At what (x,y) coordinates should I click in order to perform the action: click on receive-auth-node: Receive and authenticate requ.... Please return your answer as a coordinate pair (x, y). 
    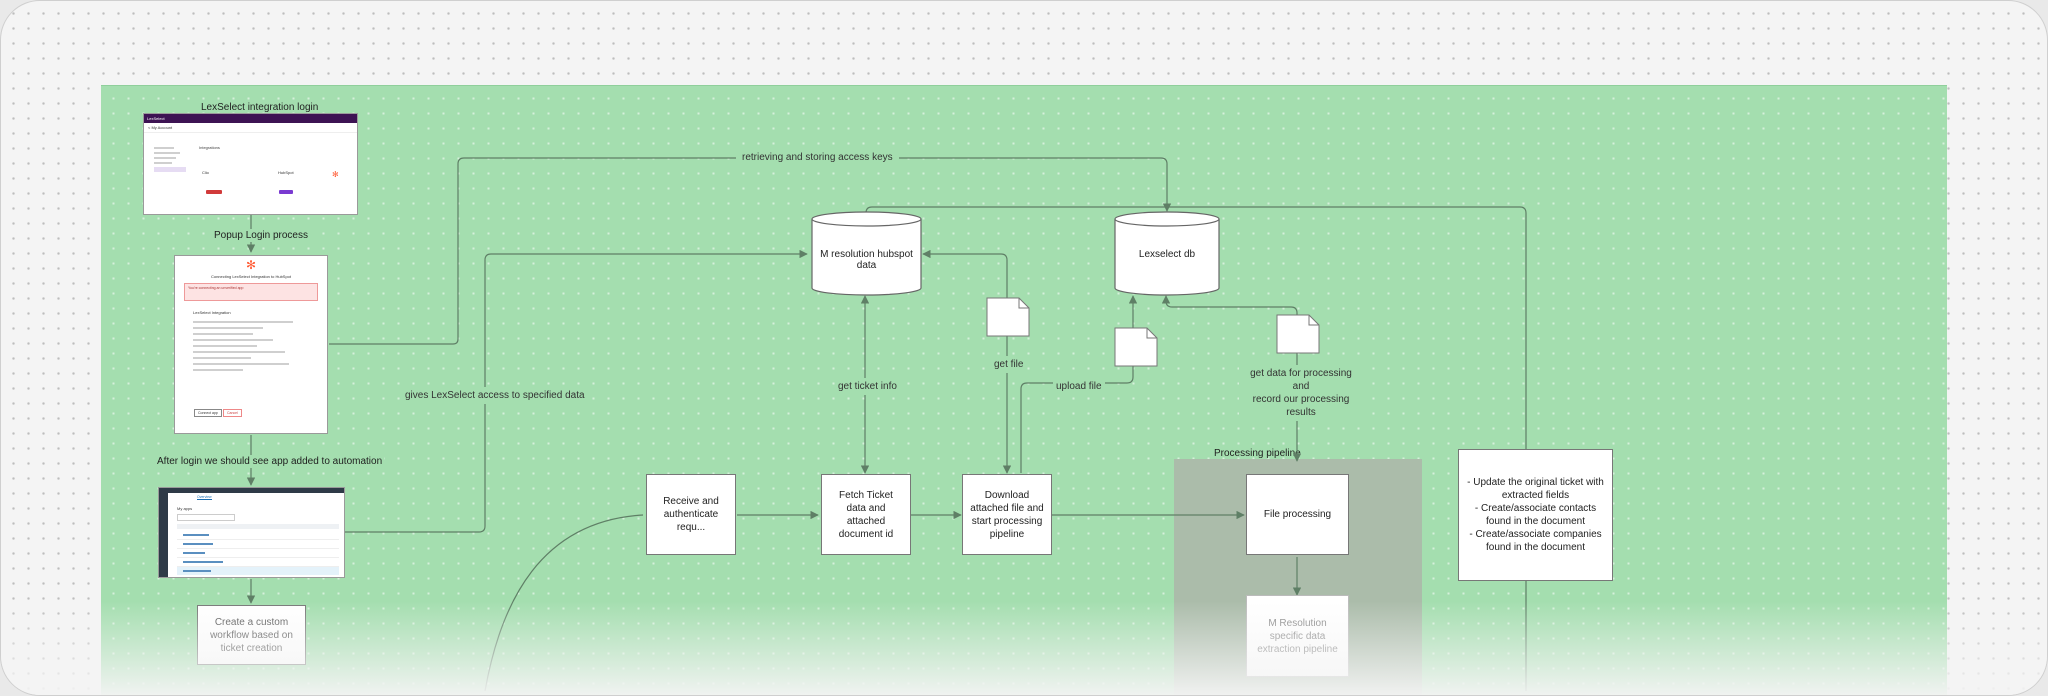
    Looking at the image, I should click on (691, 514).